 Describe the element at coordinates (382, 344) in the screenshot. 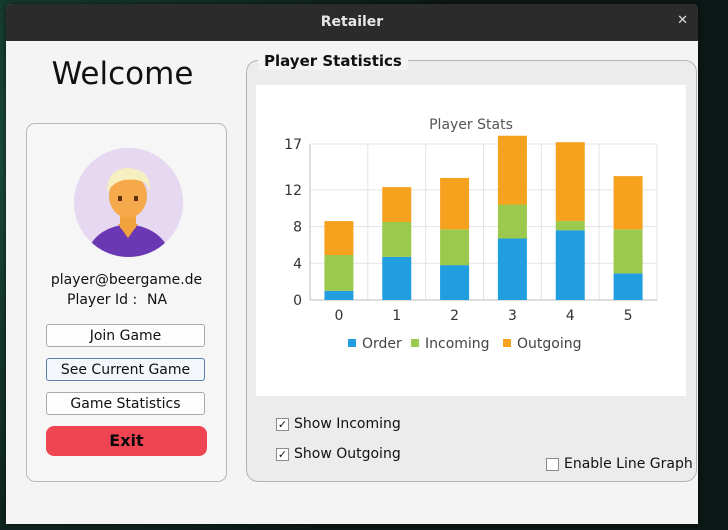

I see `legend-label-order: Order` at that location.